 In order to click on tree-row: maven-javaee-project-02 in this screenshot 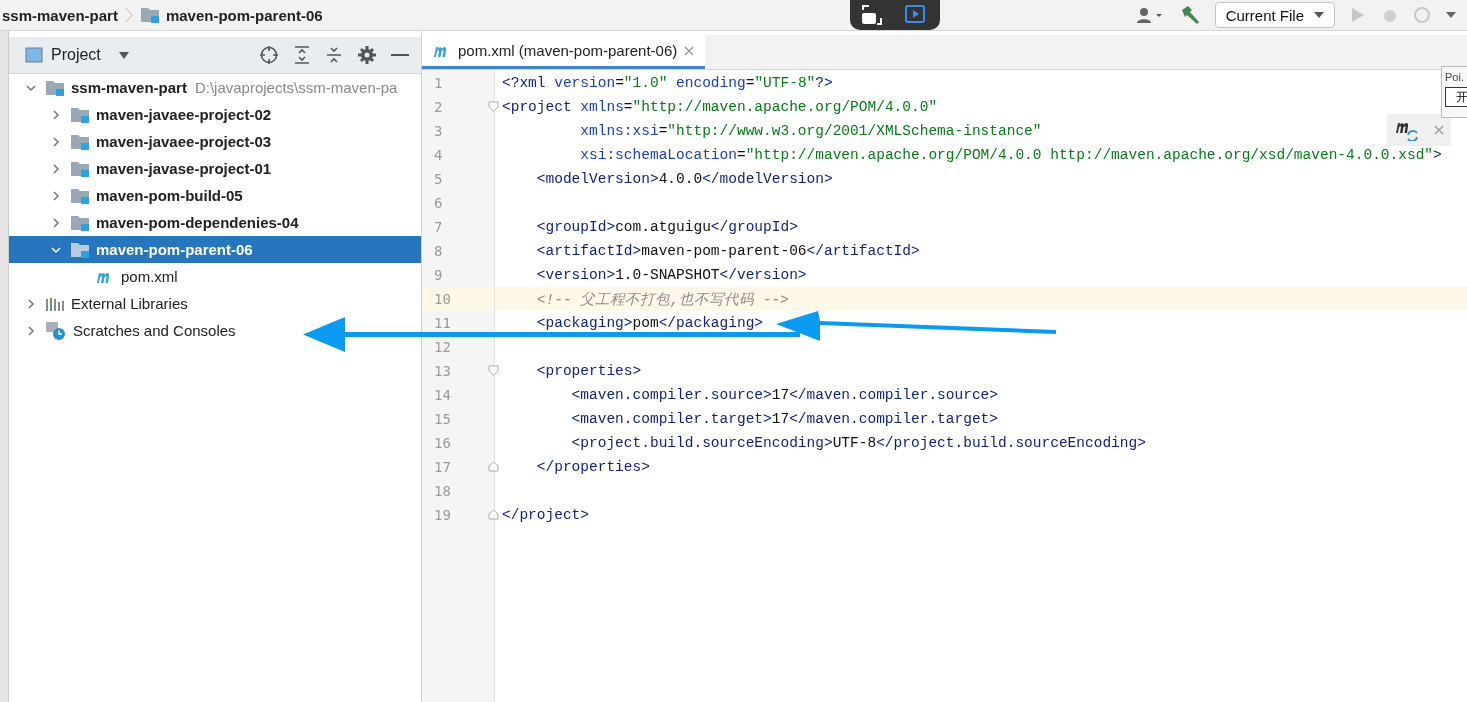, I will do `click(215, 114)`.